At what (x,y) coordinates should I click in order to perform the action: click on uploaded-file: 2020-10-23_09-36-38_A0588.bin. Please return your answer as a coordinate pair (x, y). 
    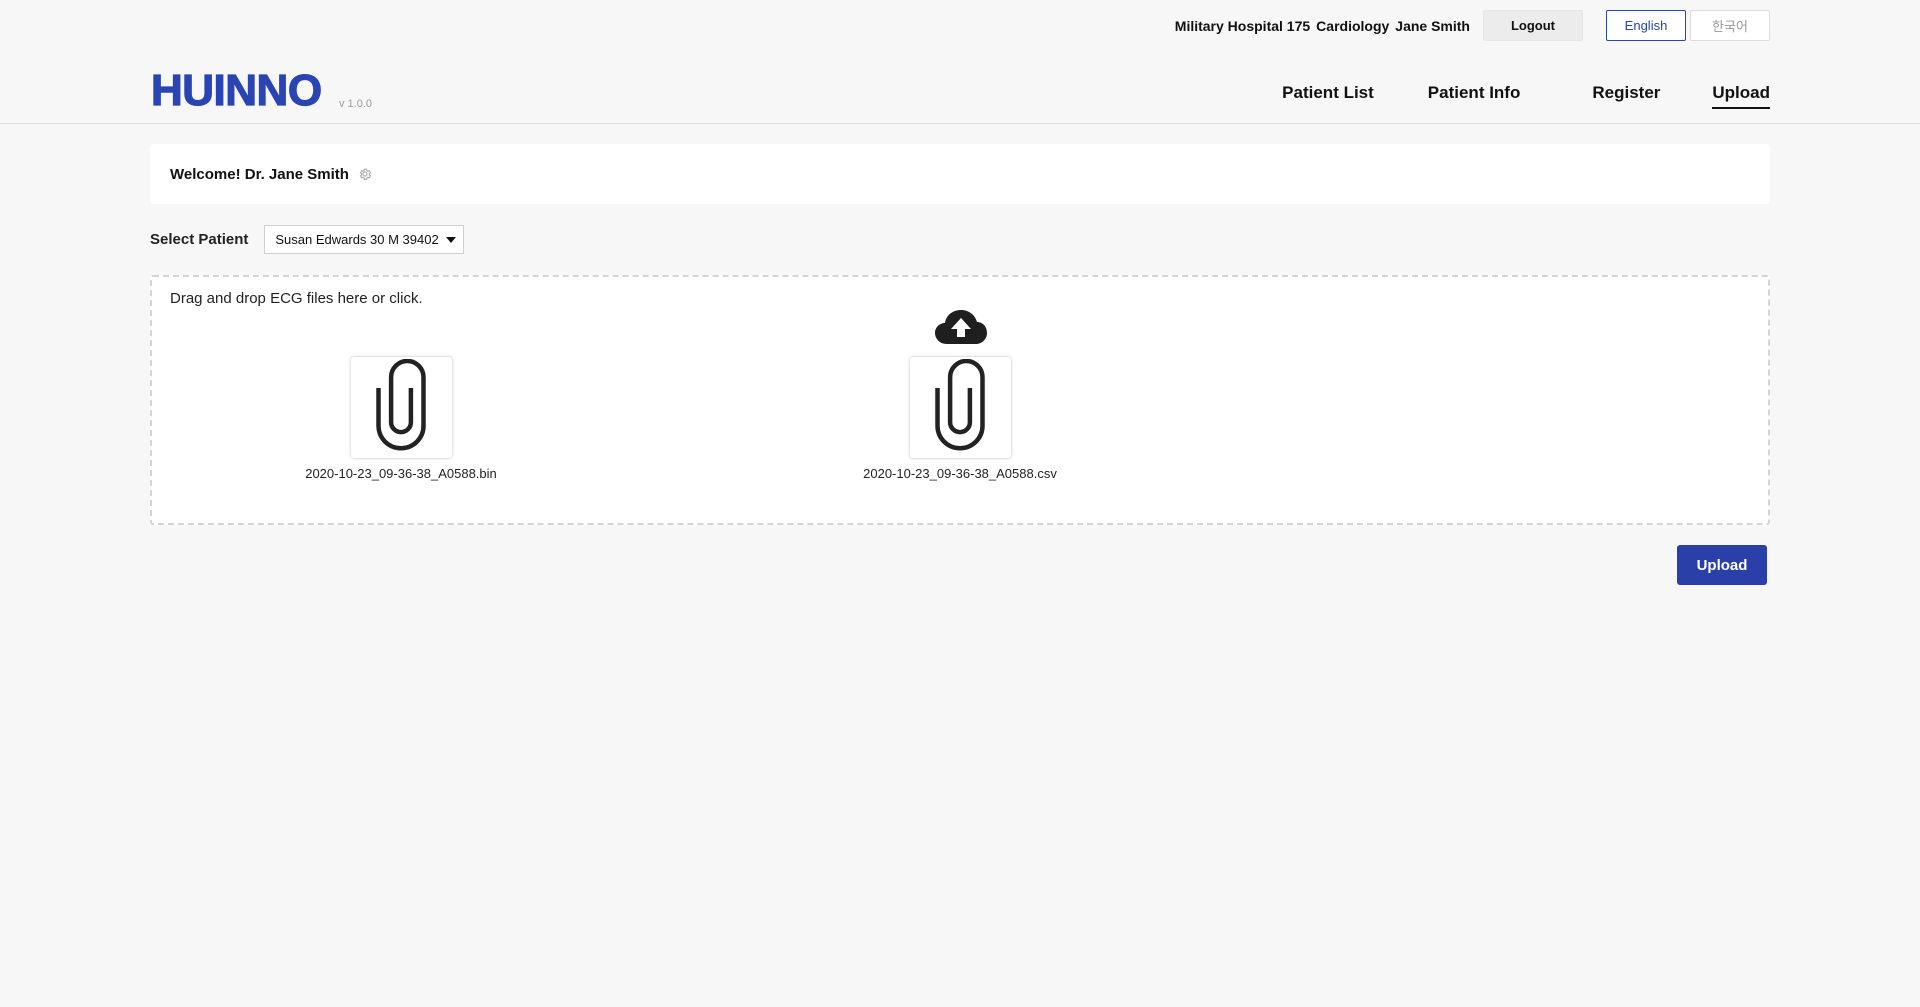
    Looking at the image, I should click on (401, 419).